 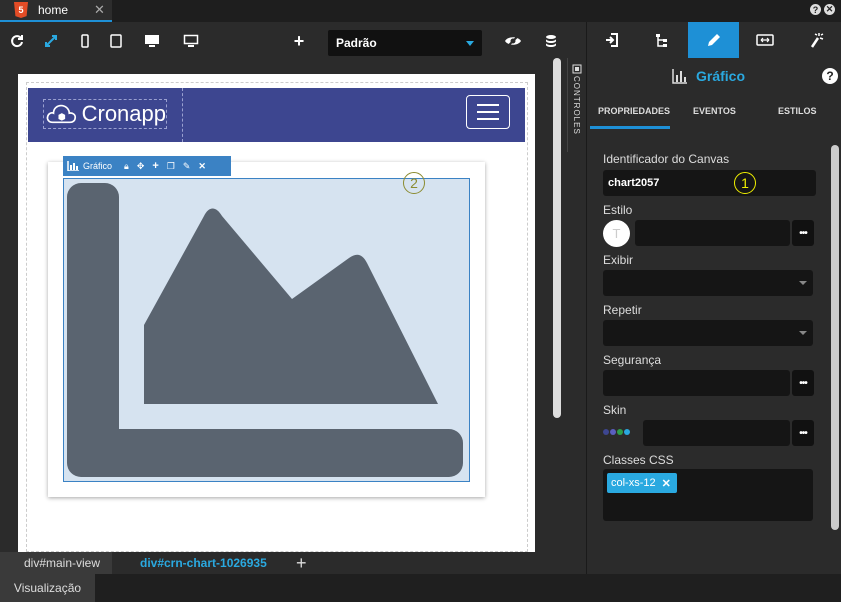 I want to click on view-select-value: Padrão, so click(x=356, y=43).